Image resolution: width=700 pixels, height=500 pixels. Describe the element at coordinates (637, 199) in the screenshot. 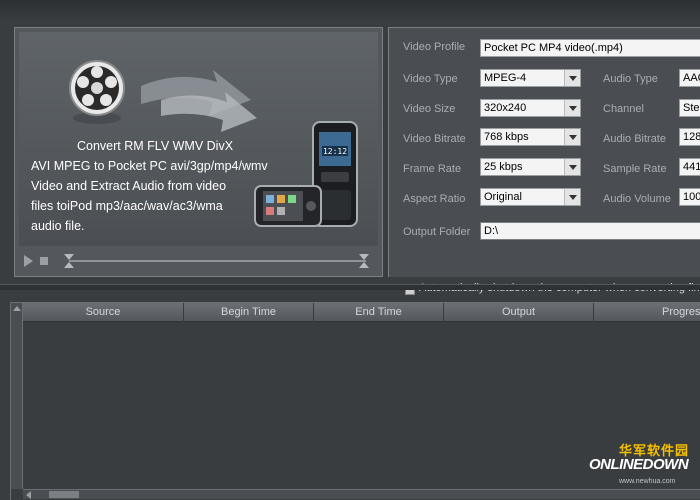

I see `audio-volume-label: Audio Volume` at that location.